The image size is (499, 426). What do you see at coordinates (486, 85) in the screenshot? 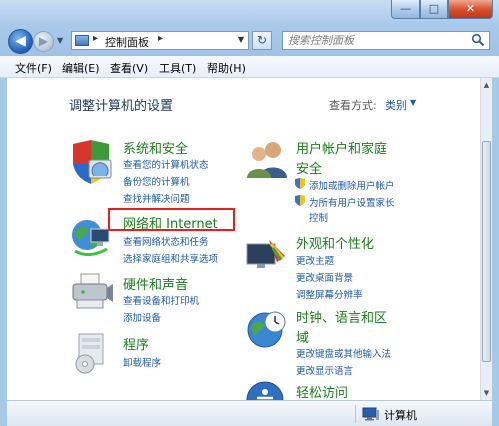
I see `scroll-up-arrow-icon: ▲` at bounding box center [486, 85].